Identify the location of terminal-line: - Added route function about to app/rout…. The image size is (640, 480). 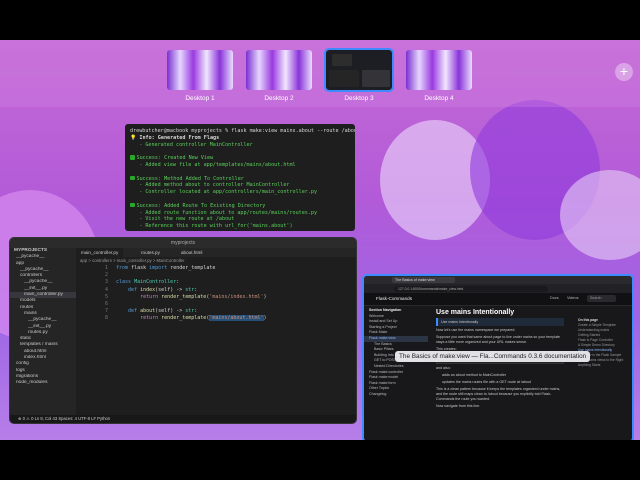
(240, 213).